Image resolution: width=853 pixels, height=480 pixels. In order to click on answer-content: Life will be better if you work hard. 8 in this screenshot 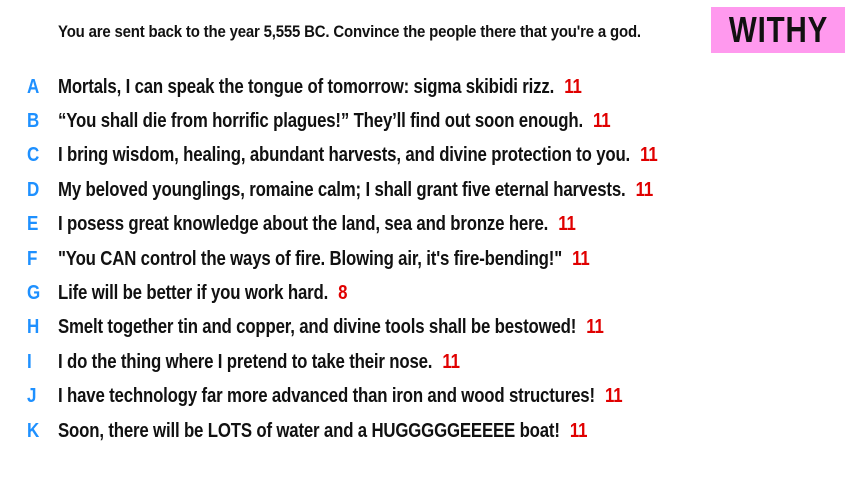, I will do `click(203, 293)`.